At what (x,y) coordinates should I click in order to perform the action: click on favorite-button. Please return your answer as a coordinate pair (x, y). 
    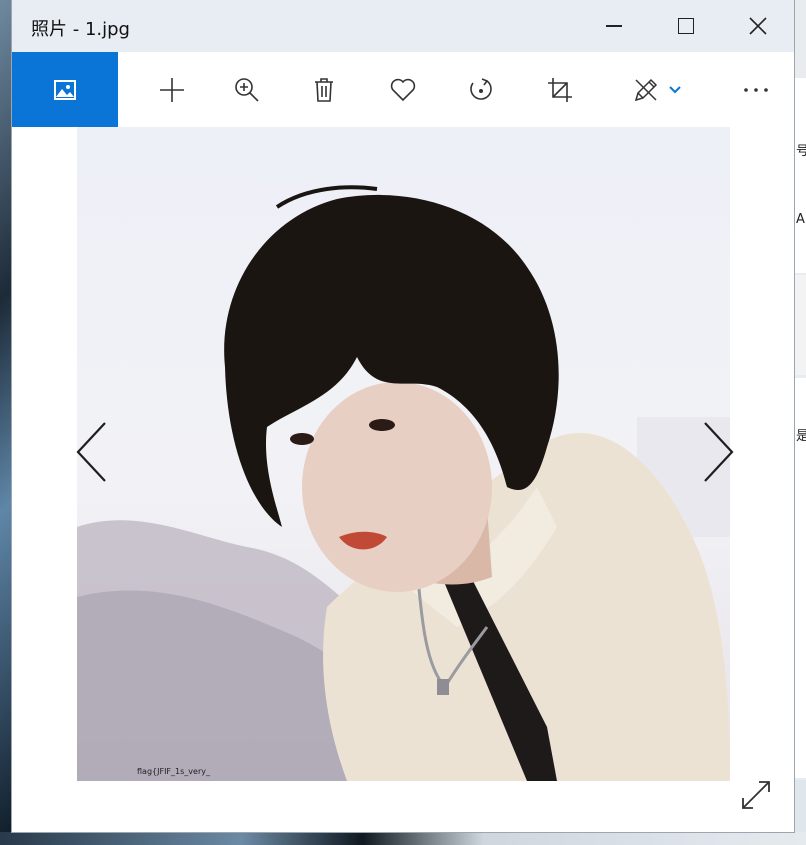
    Looking at the image, I should click on (403, 89).